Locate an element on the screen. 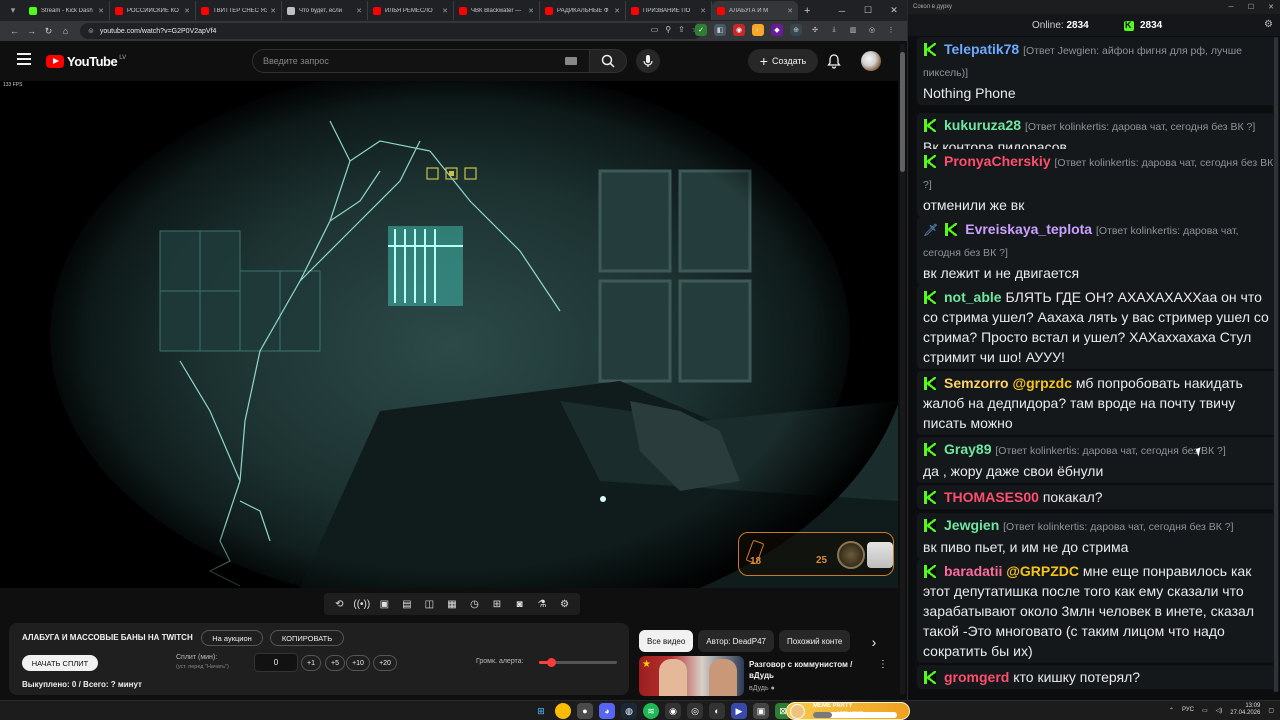  chat-username: kukuruza28 is located at coordinates (982, 125).